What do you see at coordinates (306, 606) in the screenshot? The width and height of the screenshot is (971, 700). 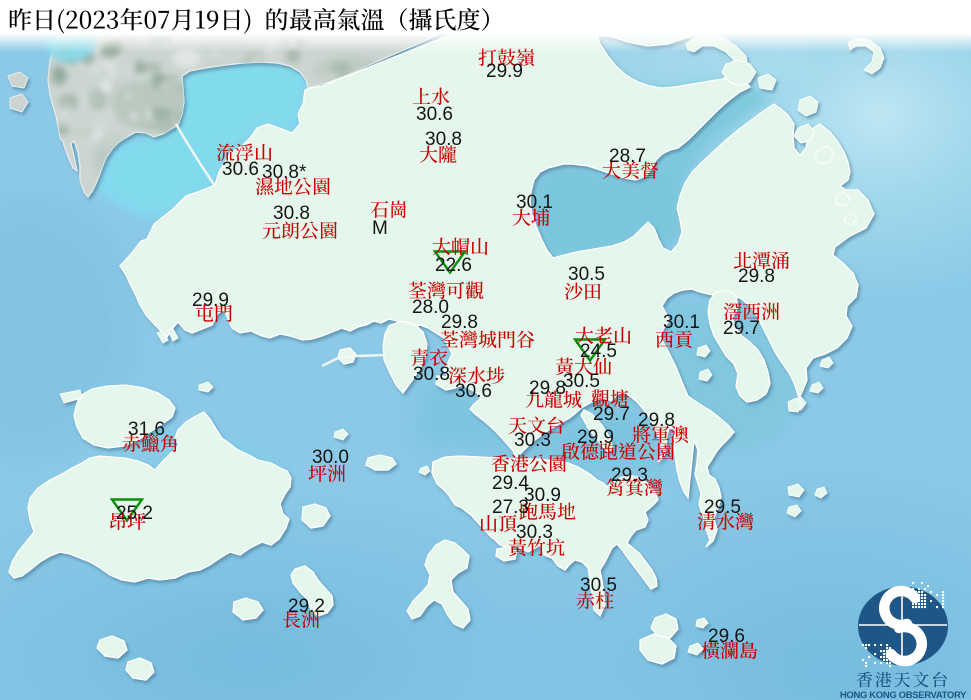 I see `svg-text: 29.2` at bounding box center [306, 606].